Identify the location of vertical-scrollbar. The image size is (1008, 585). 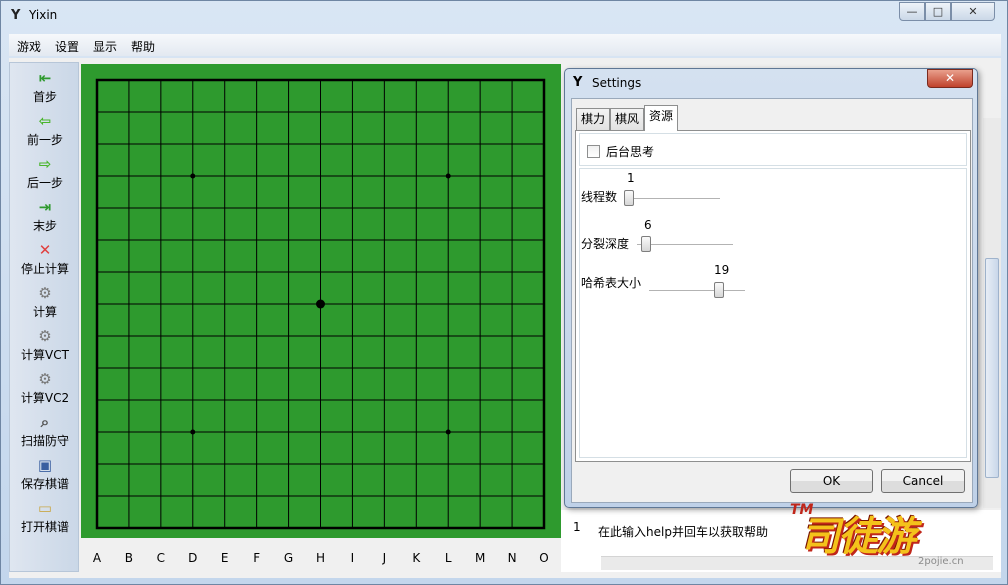
(992, 313).